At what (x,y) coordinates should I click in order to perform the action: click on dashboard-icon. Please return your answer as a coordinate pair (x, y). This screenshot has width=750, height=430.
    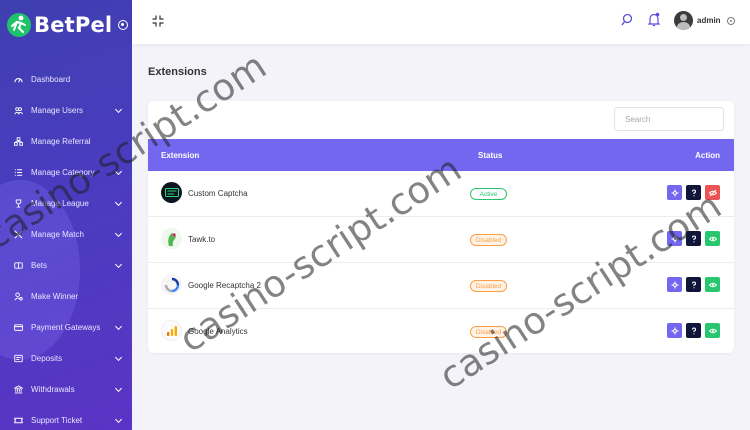
    Looking at the image, I should click on (18, 79).